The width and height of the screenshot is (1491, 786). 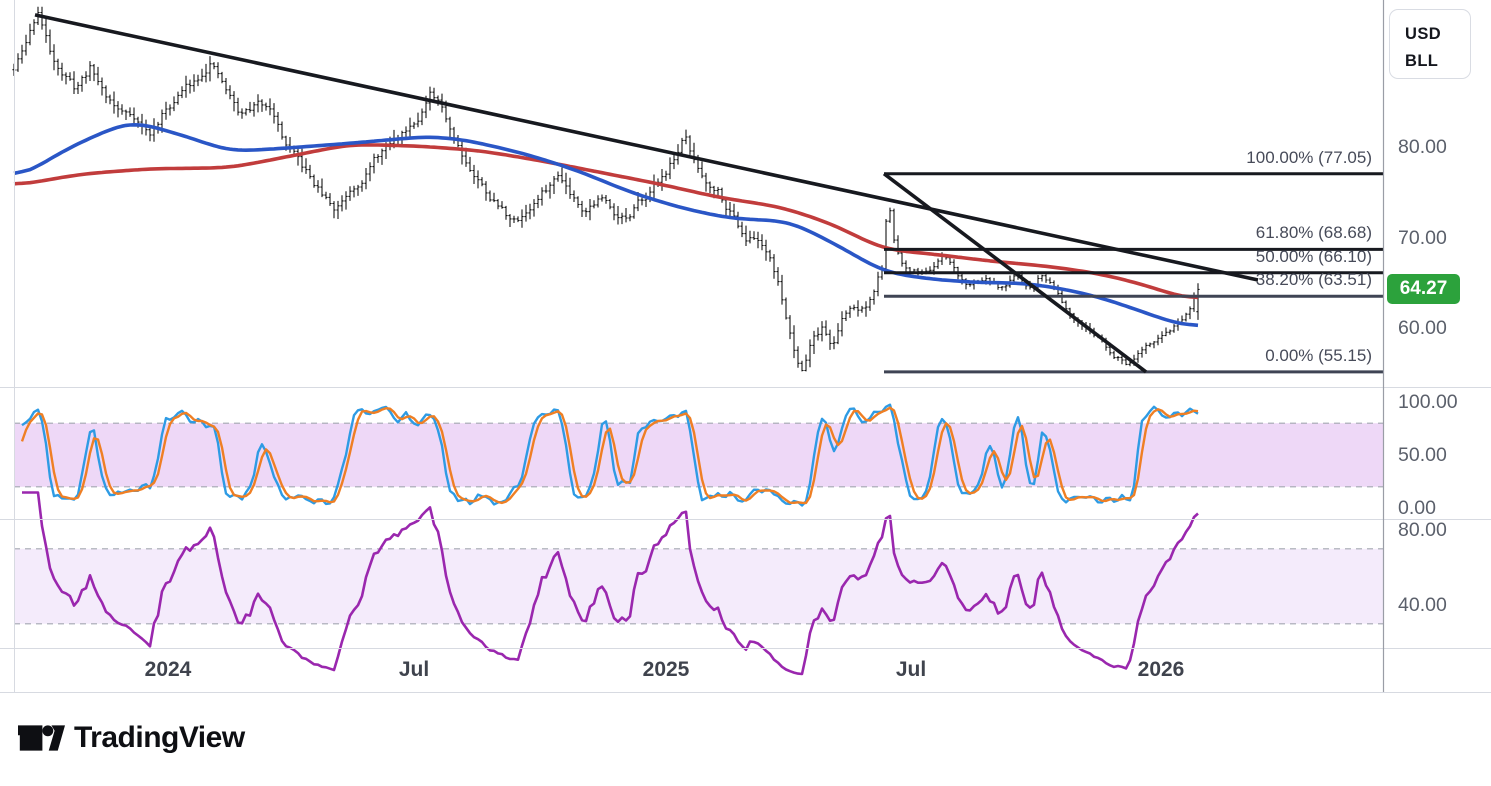 I want to click on stoch-axis-tick-50.00: 50.00, so click(x=1422, y=455).